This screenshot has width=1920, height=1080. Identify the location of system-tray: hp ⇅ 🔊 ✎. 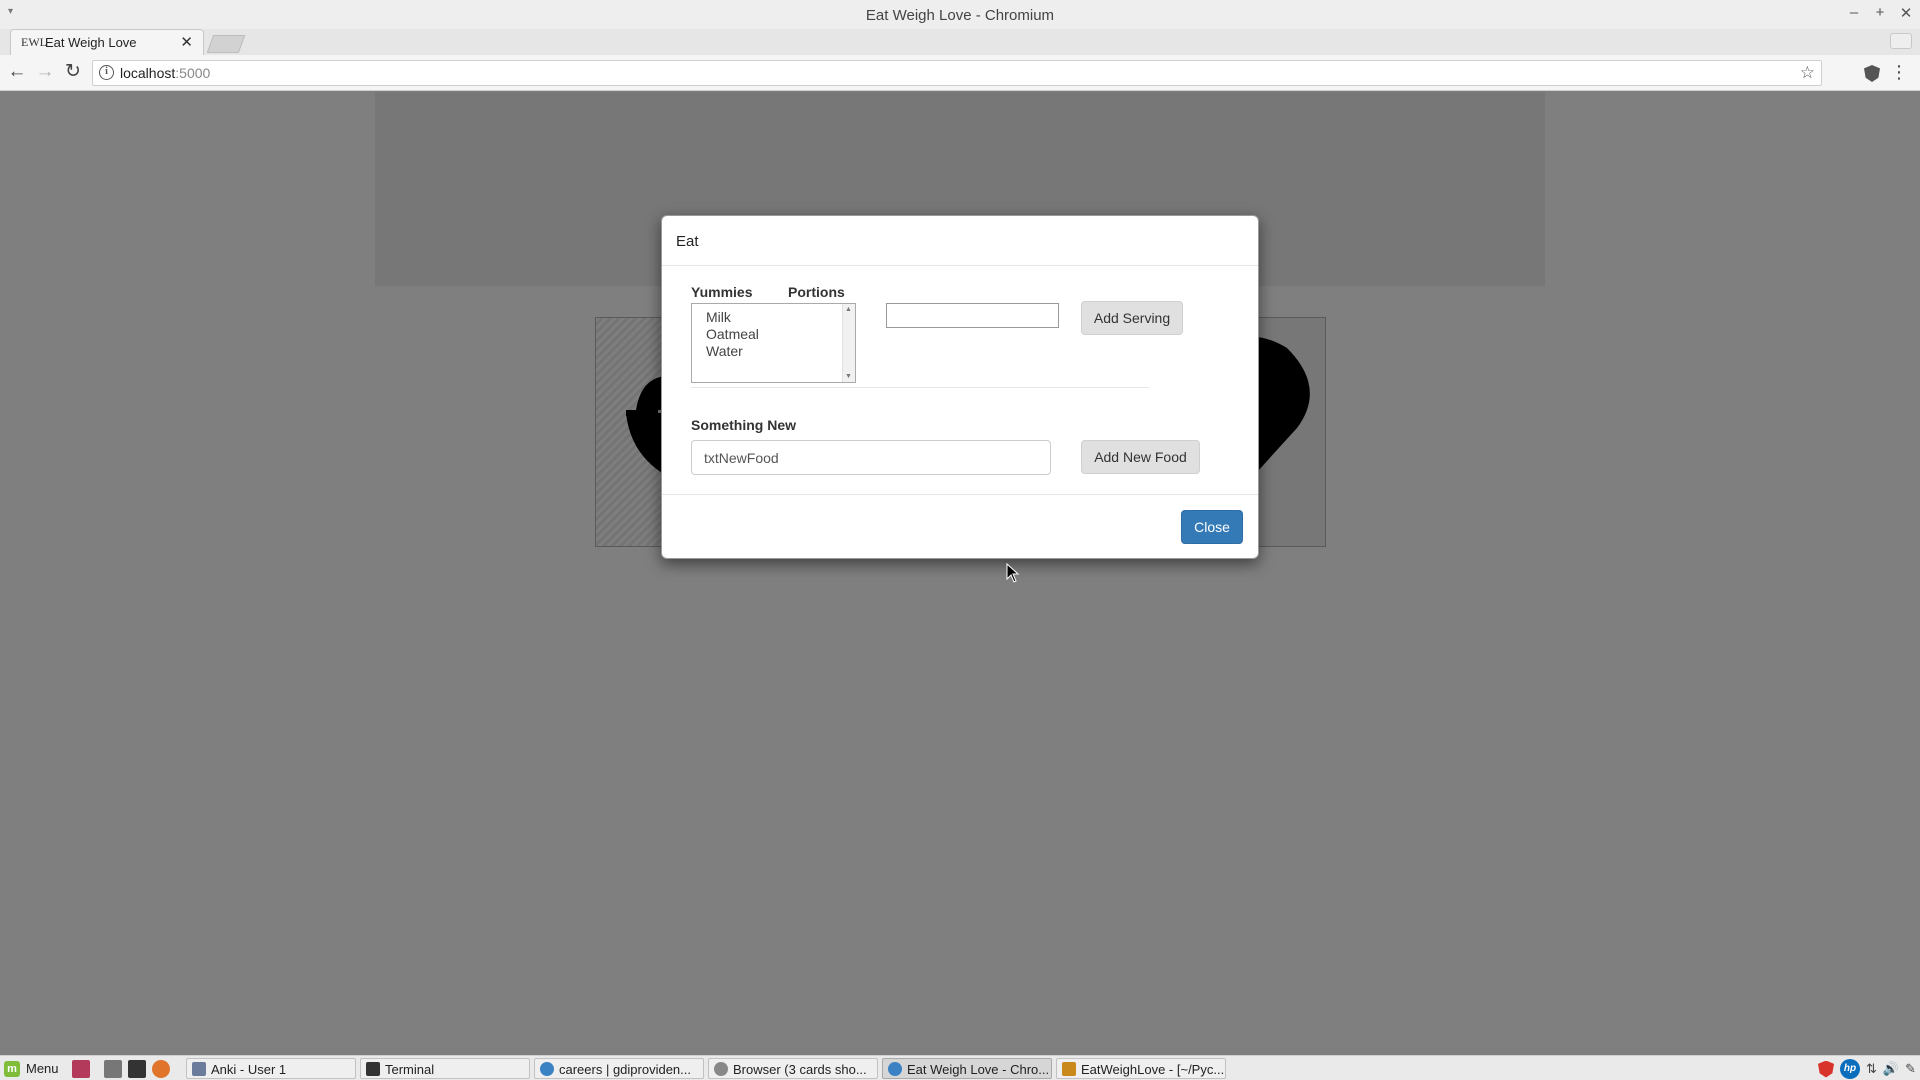
(1867, 1069).